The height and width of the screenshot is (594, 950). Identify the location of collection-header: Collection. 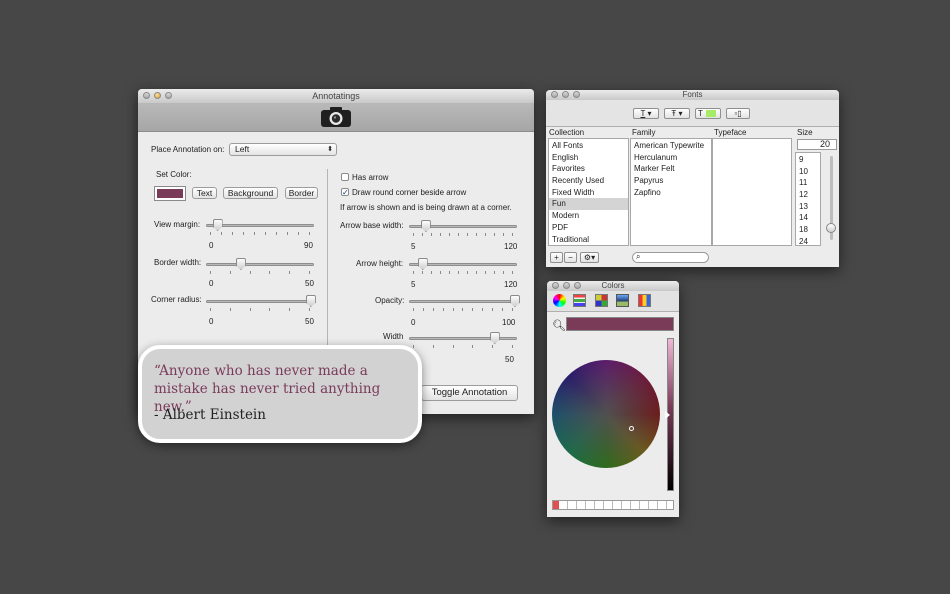
(567, 132).